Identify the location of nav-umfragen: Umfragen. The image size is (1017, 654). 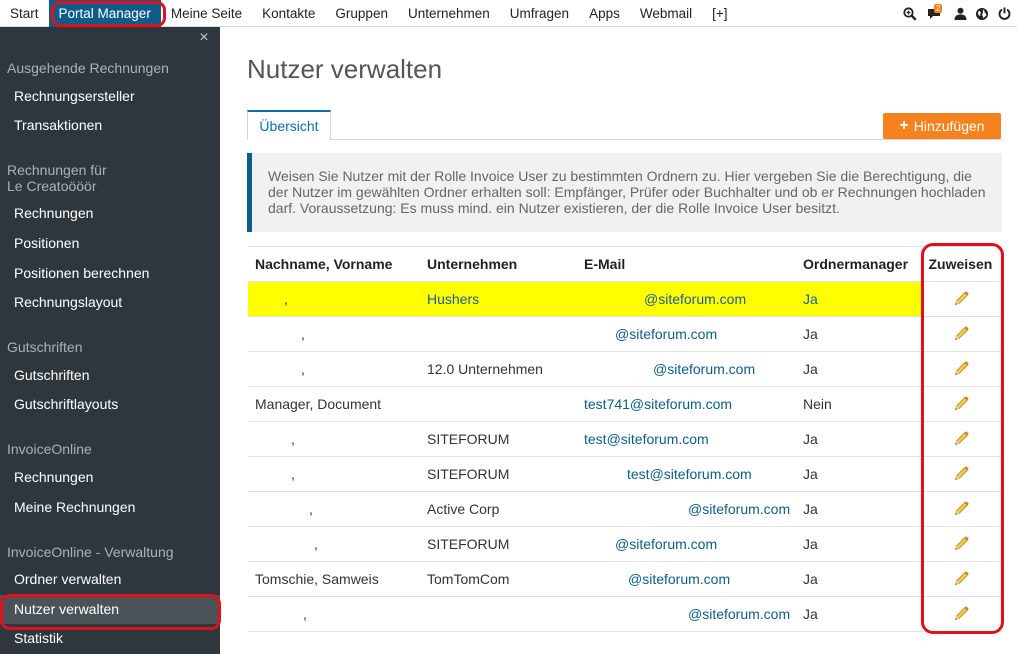
(539, 13).